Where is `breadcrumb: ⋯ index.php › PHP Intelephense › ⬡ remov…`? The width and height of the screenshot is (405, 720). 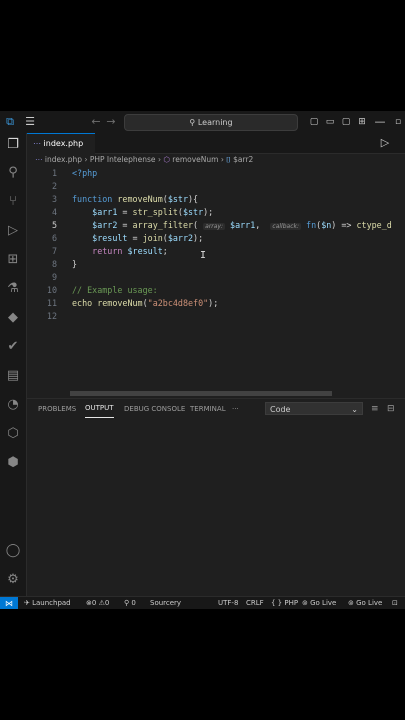 breadcrumb: ⋯ index.php › PHP Intelephense › ⬡ remov… is located at coordinates (144, 159).